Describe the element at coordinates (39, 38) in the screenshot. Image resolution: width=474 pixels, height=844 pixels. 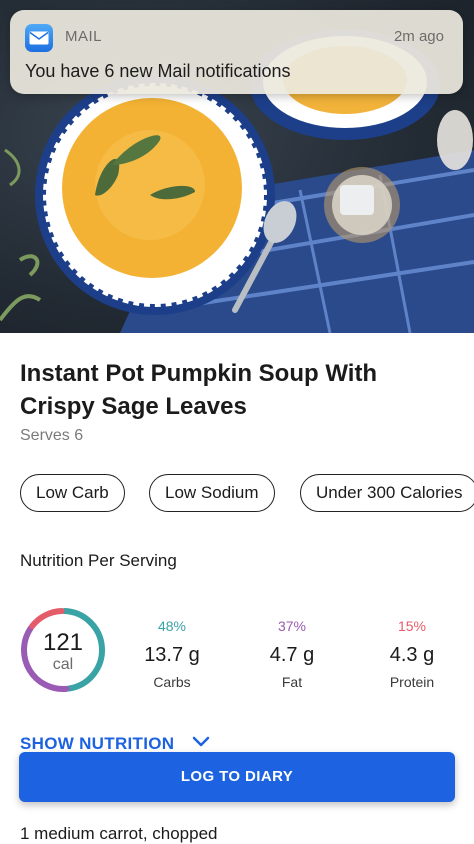
I see `mail-envelope-icon` at that location.